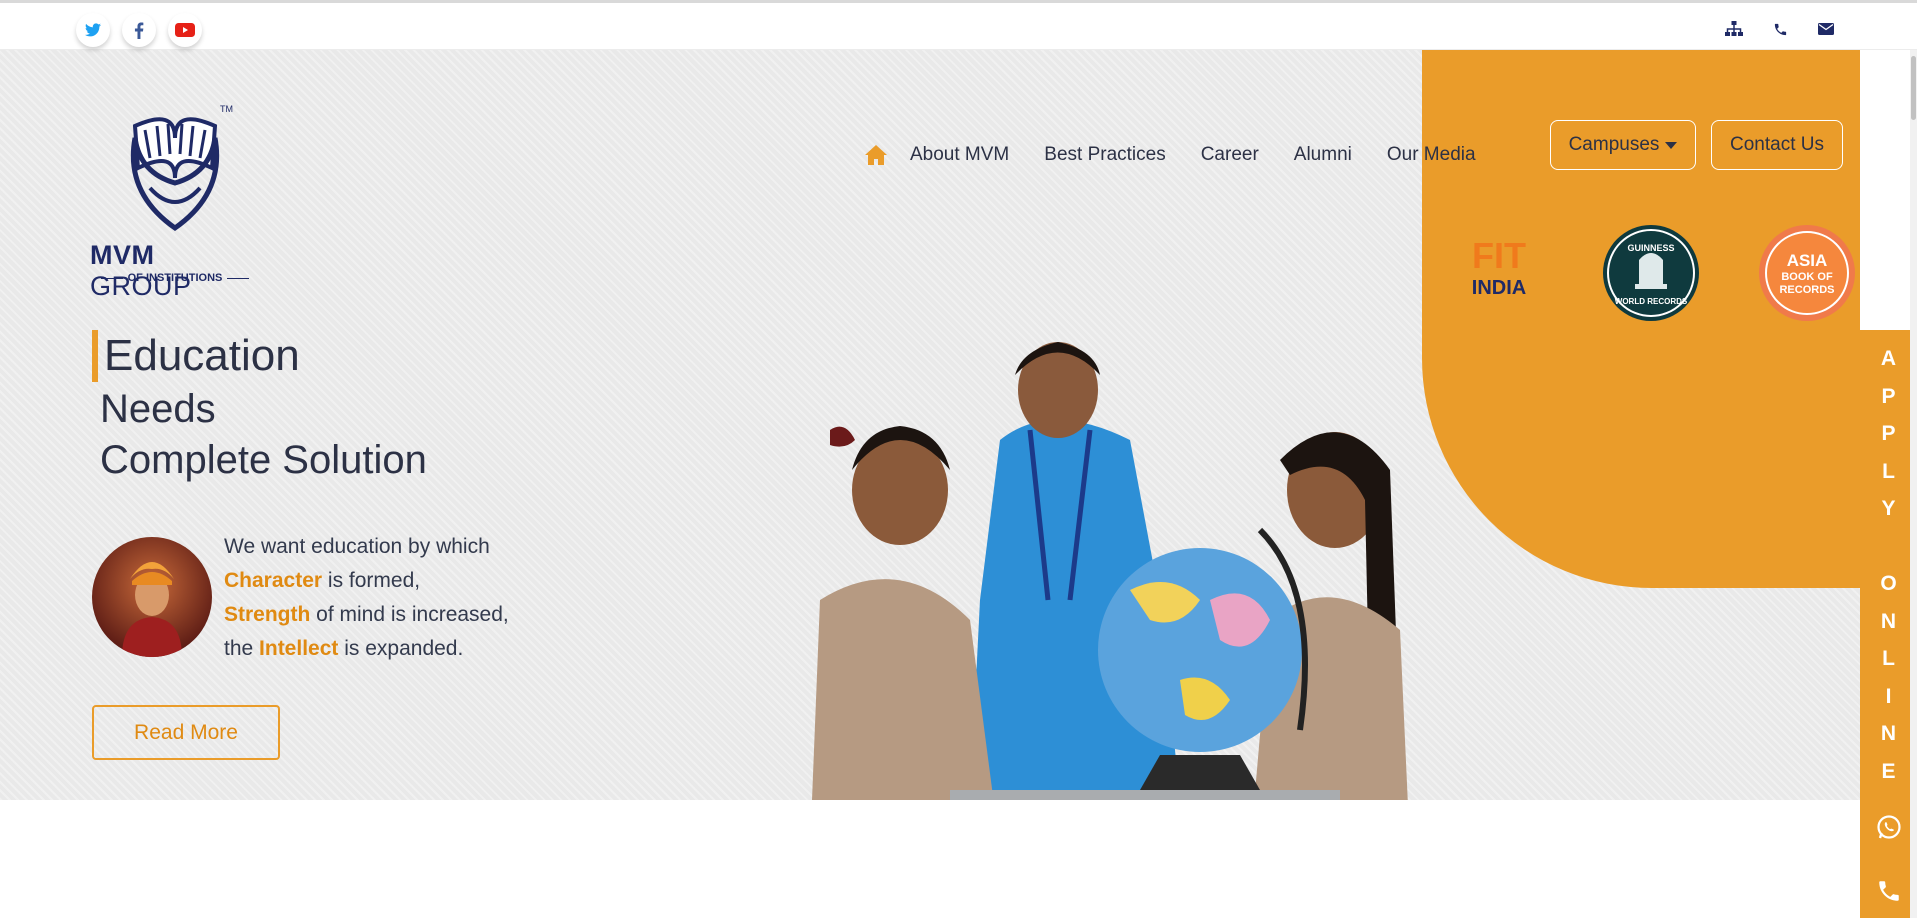 The width and height of the screenshot is (1917, 918). I want to click on headline-line-1: Education, so click(259, 356).